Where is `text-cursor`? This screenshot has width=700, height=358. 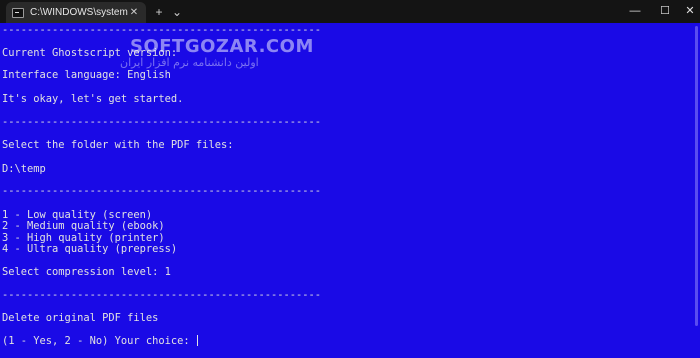
text-cursor is located at coordinates (197, 340).